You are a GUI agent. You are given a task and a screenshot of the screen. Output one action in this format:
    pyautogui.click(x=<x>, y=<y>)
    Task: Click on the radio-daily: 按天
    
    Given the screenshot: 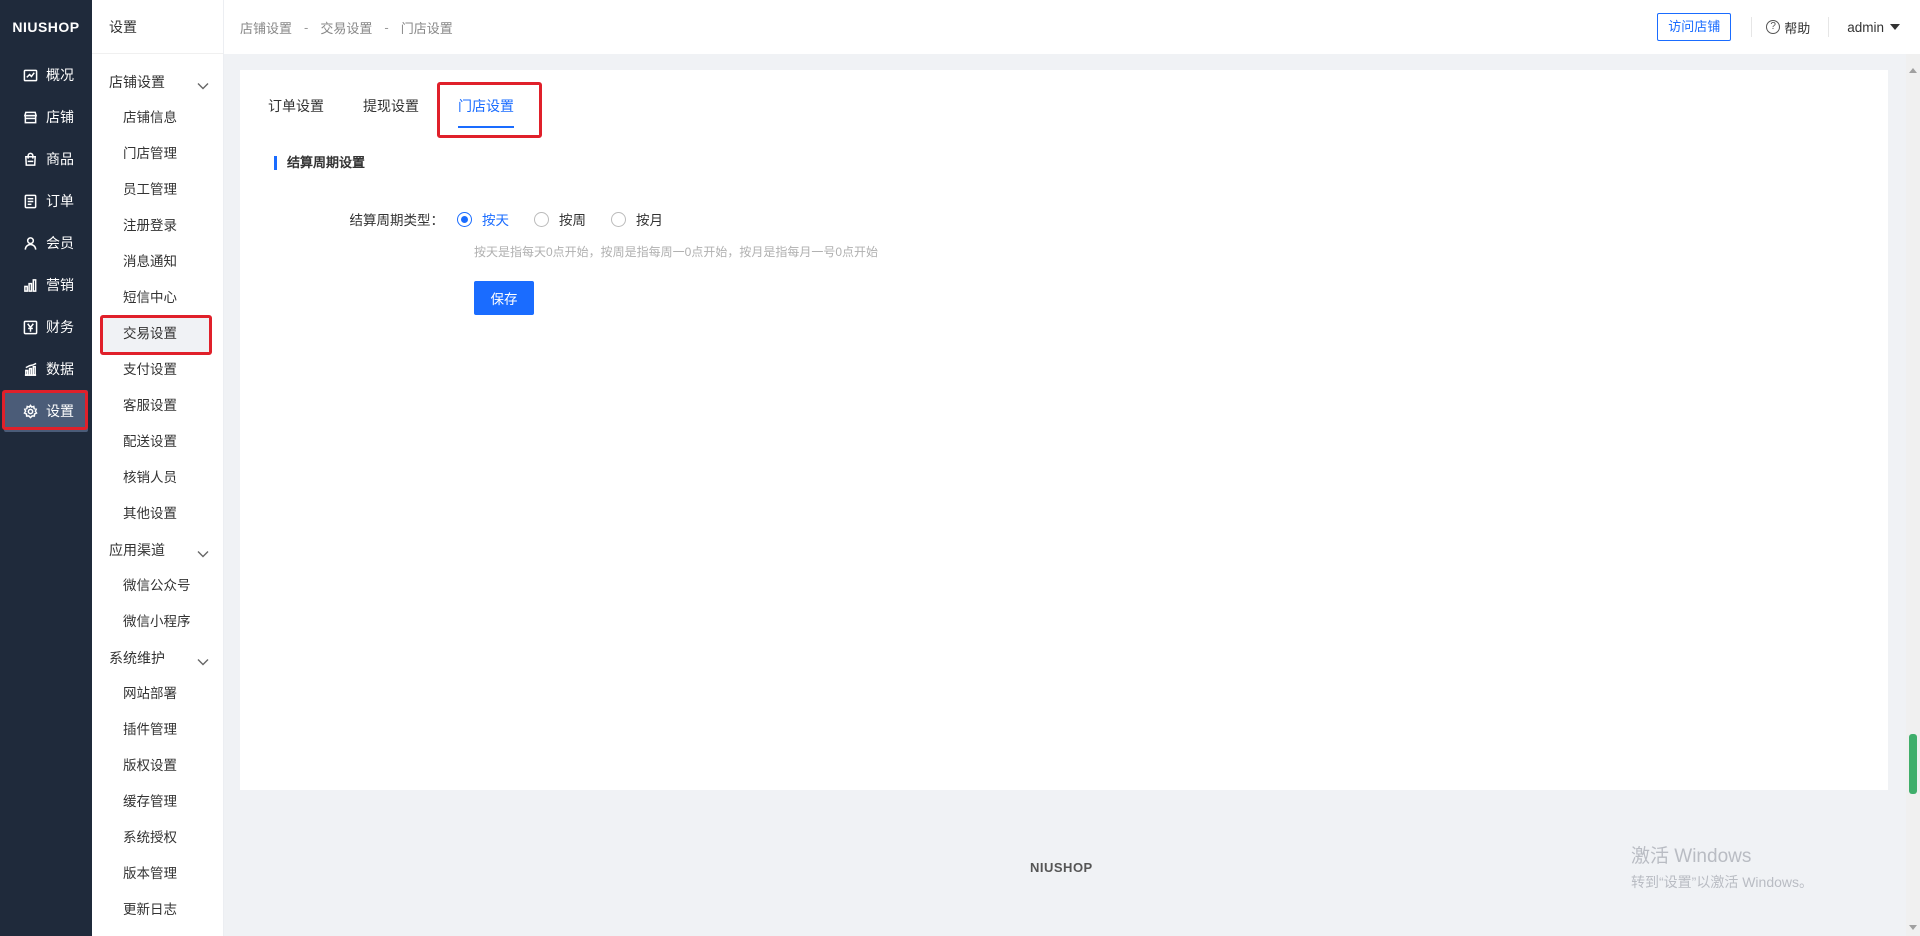 What is the action you would take?
    pyautogui.click(x=483, y=219)
    